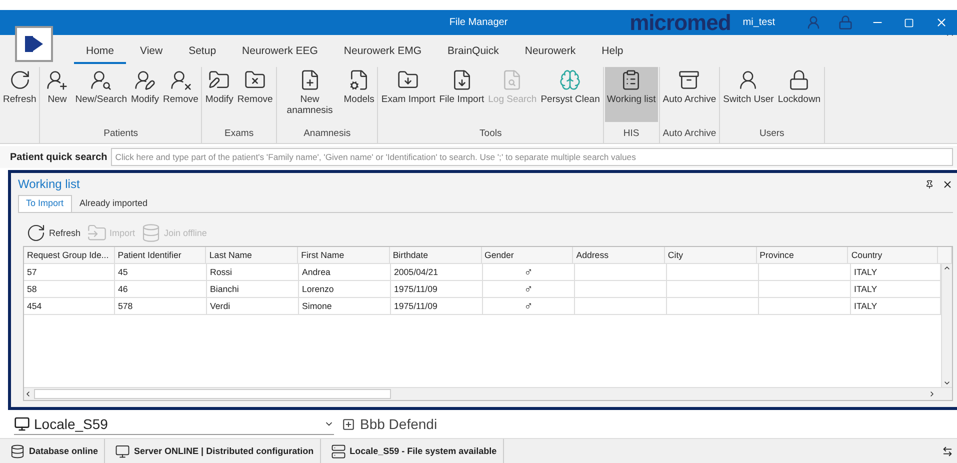 This screenshot has height=463, width=957. Describe the element at coordinates (344, 255) in the screenshot. I see `column-header: First Name` at that location.